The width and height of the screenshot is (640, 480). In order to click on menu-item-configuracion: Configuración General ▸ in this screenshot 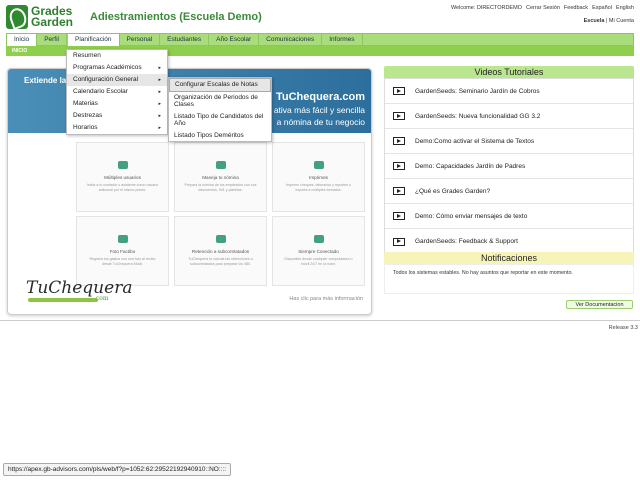, I will do `click(117, 80)`.